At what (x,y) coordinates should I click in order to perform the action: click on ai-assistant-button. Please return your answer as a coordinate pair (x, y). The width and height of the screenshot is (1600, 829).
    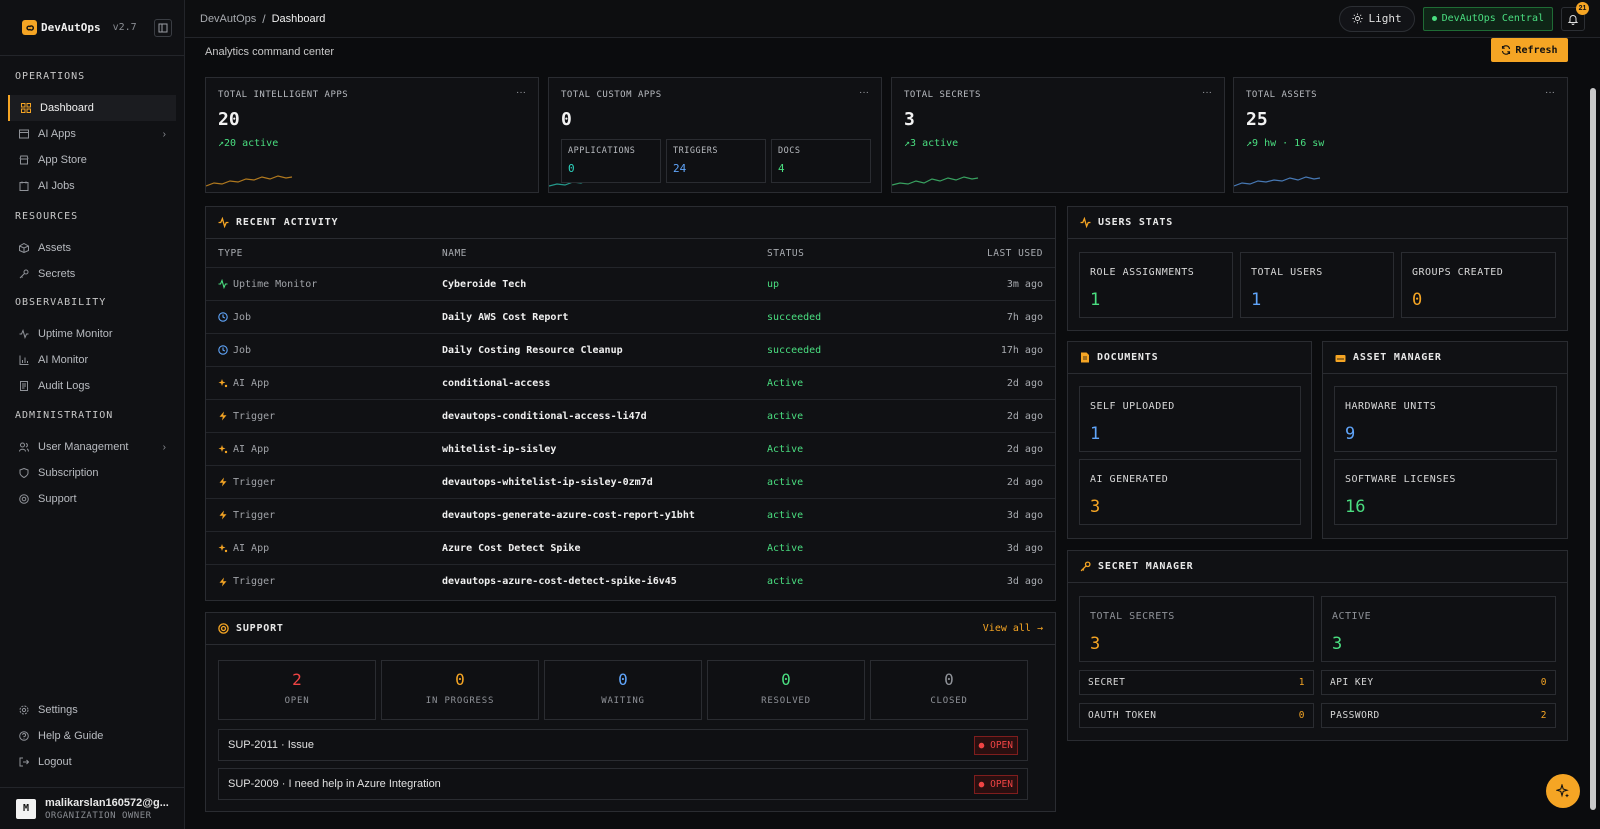
    Looking at the image, I should click on (1563, 791).